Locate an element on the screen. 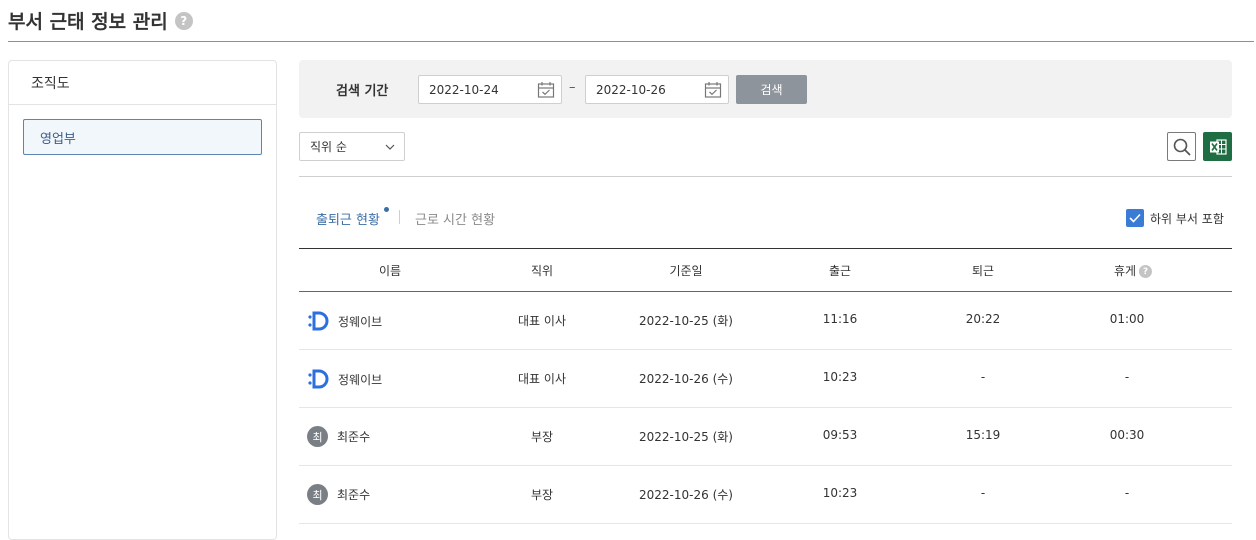 Image resolution: width=1256 pixels, height=540 pixels. include-sub-checkbox: 하위 부서 포함 is located at coordinates (1175, 218).